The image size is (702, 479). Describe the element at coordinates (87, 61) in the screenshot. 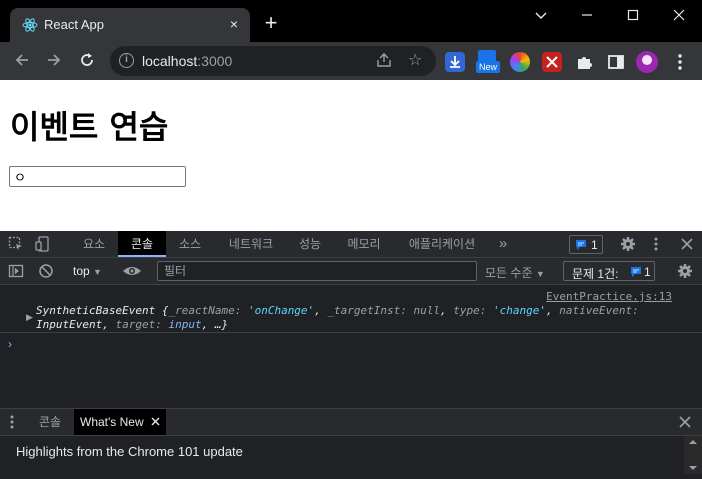

I see `reload-icon` at that location.